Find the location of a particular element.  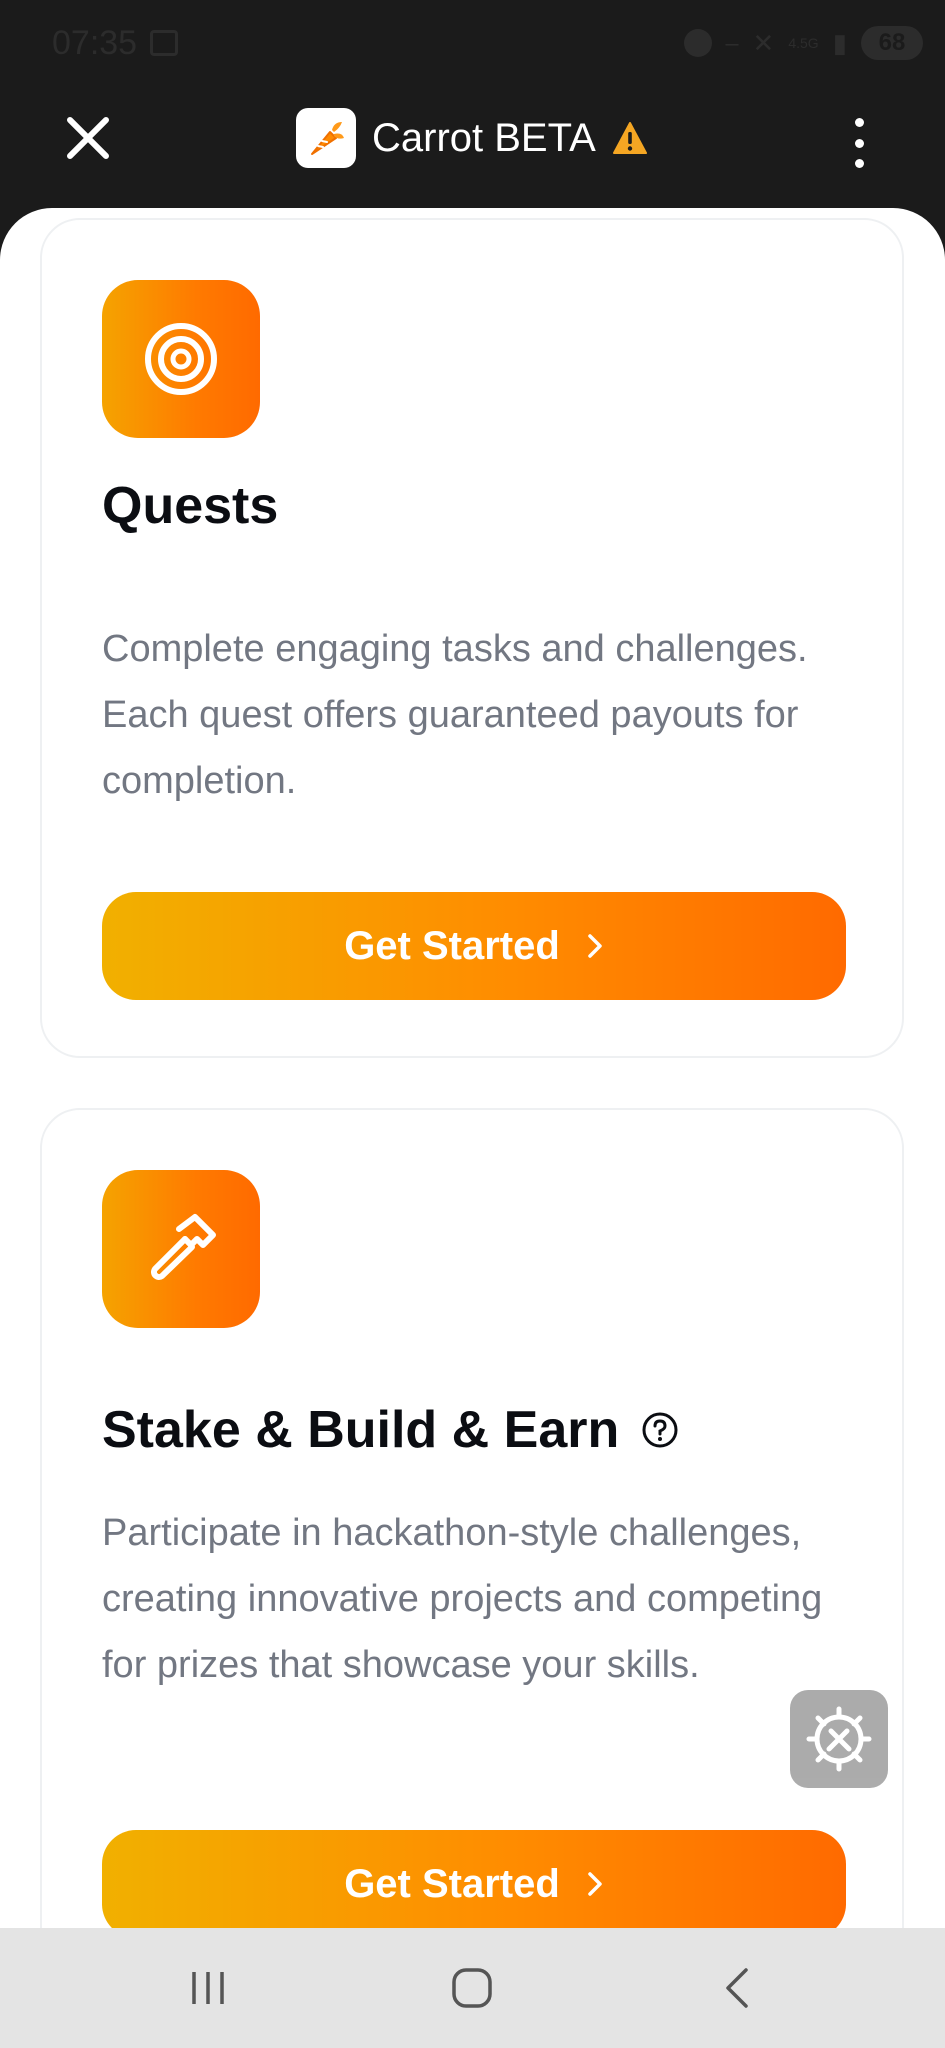

recent-apps-button is located at coordinates (208, 1988).